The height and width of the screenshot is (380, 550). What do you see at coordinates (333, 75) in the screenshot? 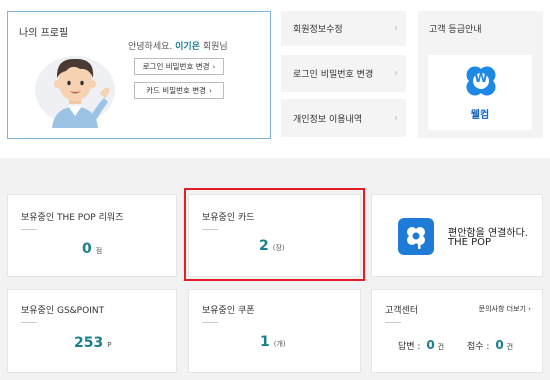
I see `menu-item-label: 로그인 비밀번호 변경` at bounding box center [333, 75].